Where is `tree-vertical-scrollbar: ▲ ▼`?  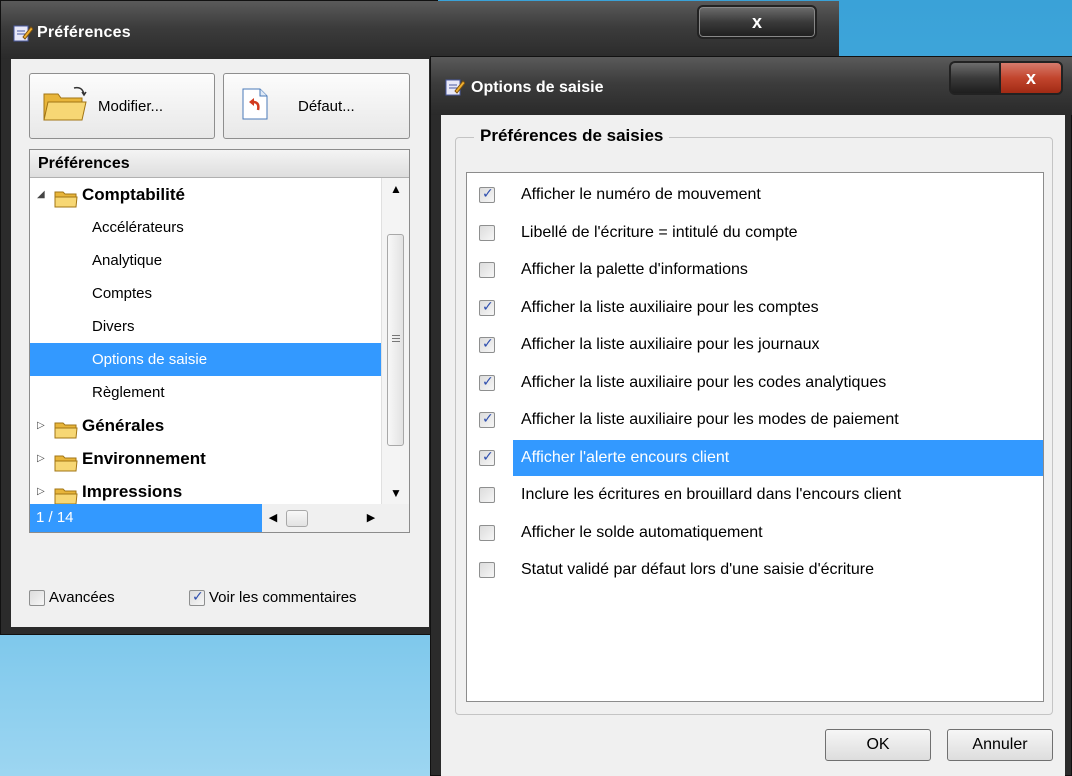
tree-vertical-scrollbar: ▲ ▼ is located at coordinates (395, 341).